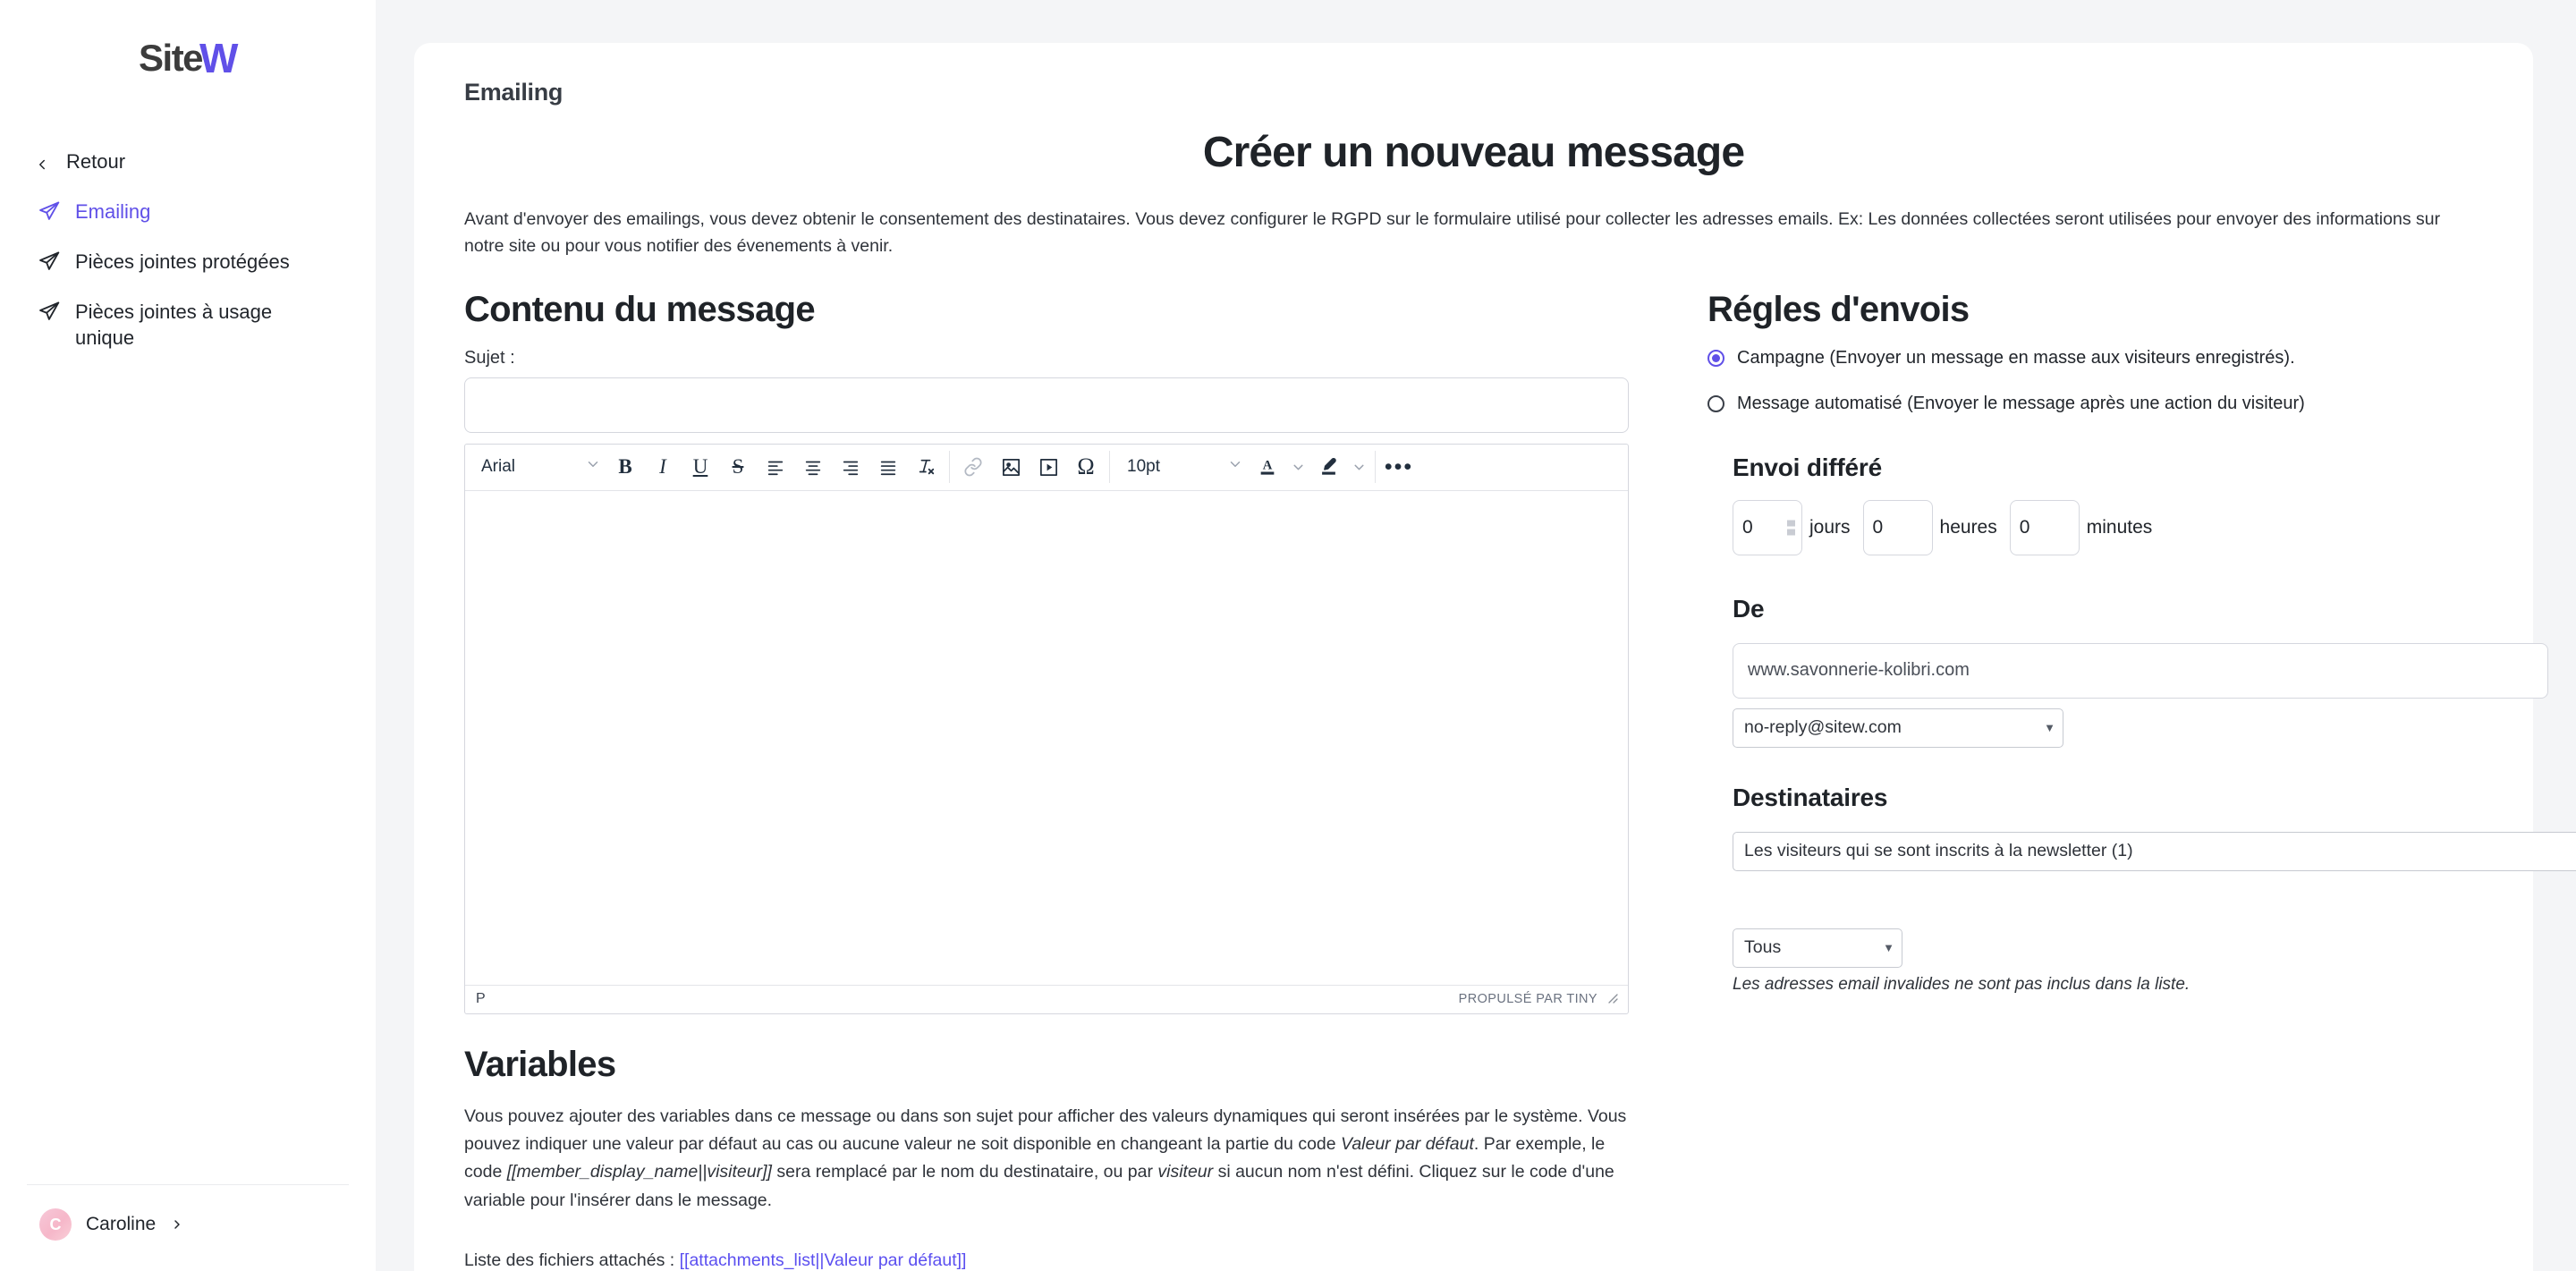 This screenshot has width=2576, height=1271. Describe the element at coordinates (2140, 670) in the screenshot. I see `from-site-input` at that location.